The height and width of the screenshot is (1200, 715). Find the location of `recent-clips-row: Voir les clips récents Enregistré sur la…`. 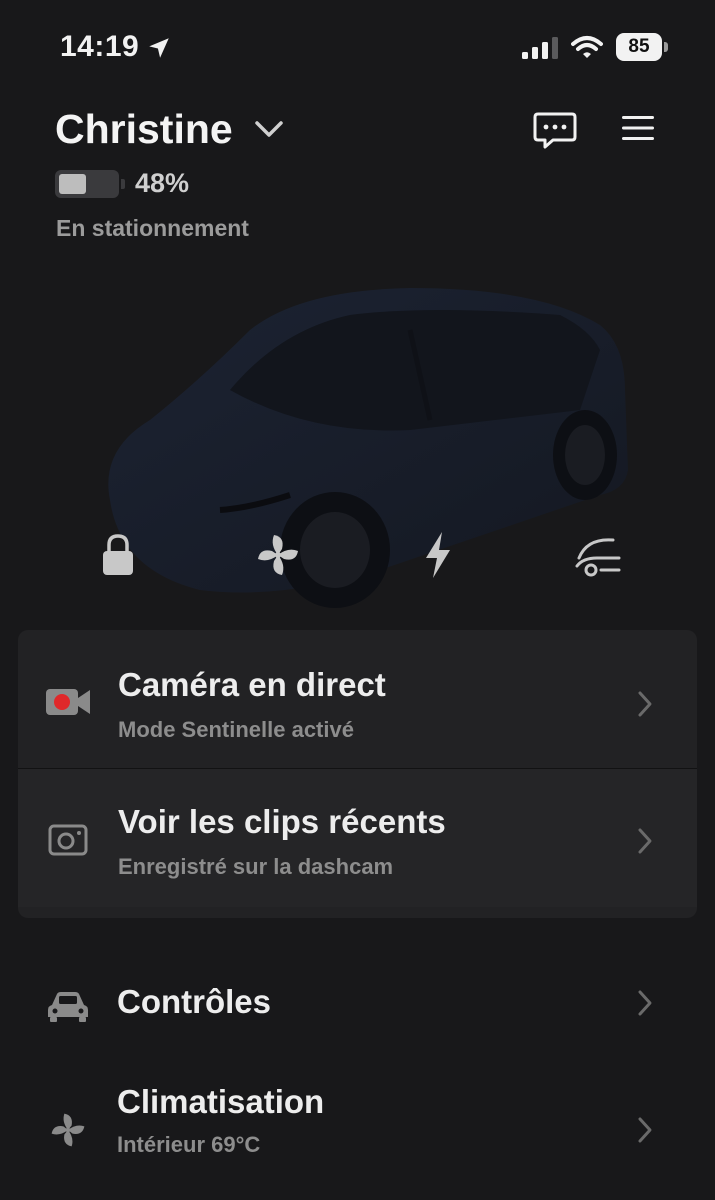

recent-clips-row: Voir les clips récents Enregistré sur la… is located at coordinates (357, 838).